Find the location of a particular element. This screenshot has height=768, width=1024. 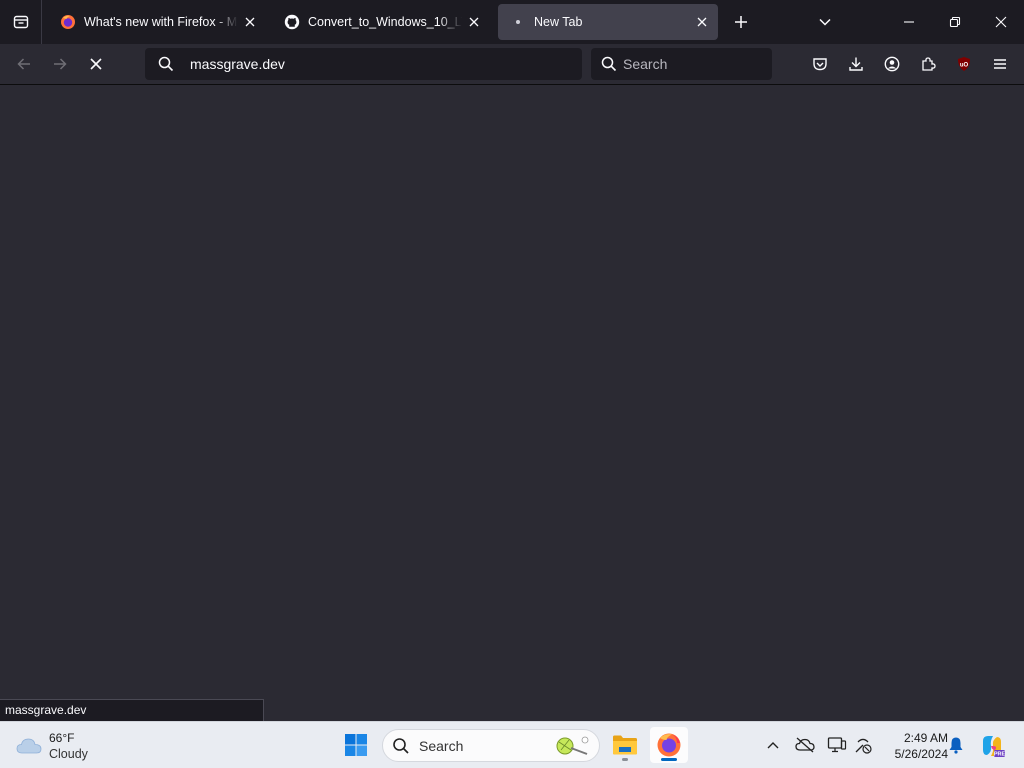

new-tab-button is located at coordinates (741, 22).